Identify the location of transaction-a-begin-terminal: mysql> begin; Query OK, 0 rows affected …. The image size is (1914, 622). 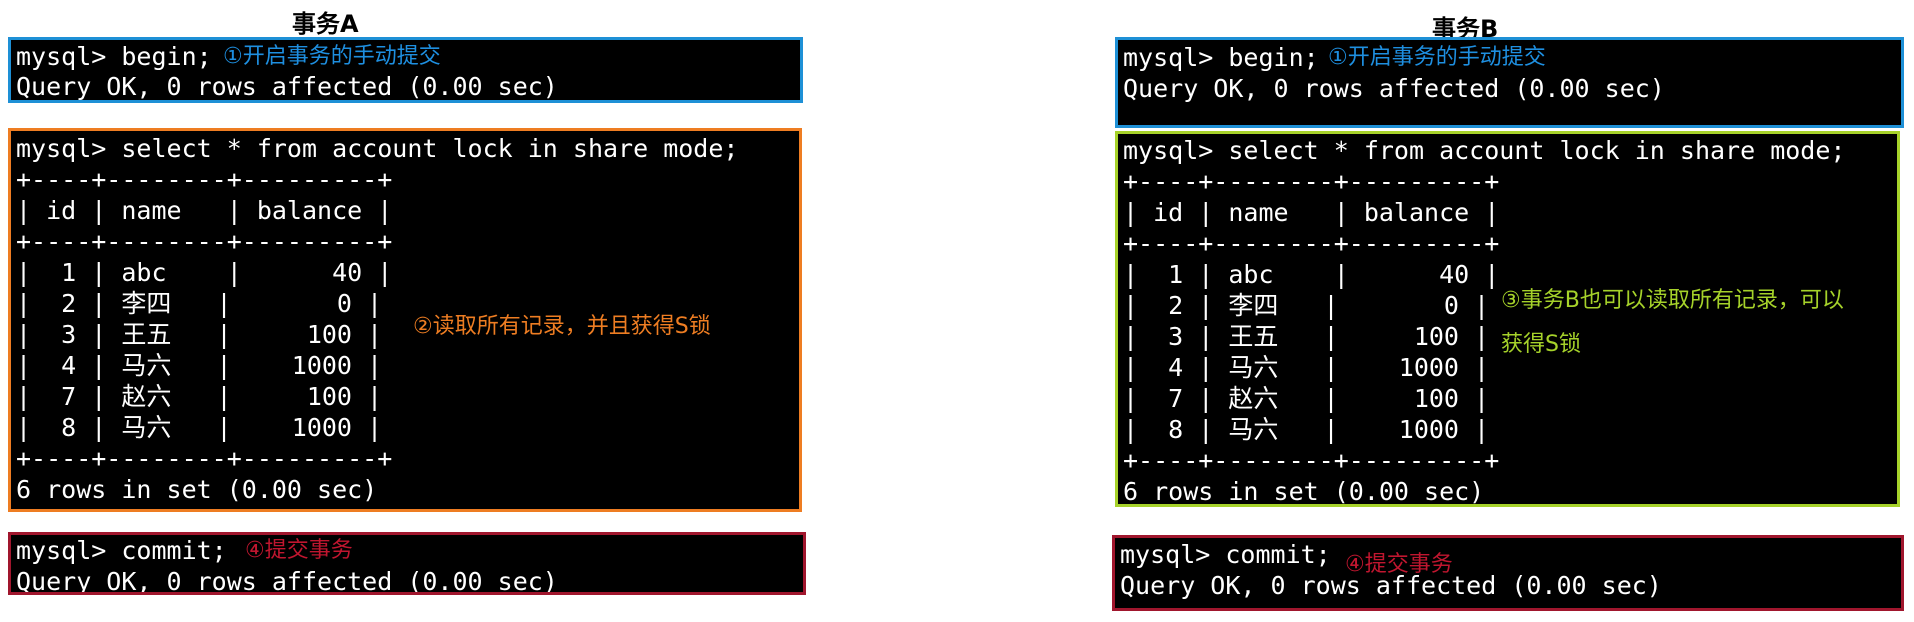
(405, 70).